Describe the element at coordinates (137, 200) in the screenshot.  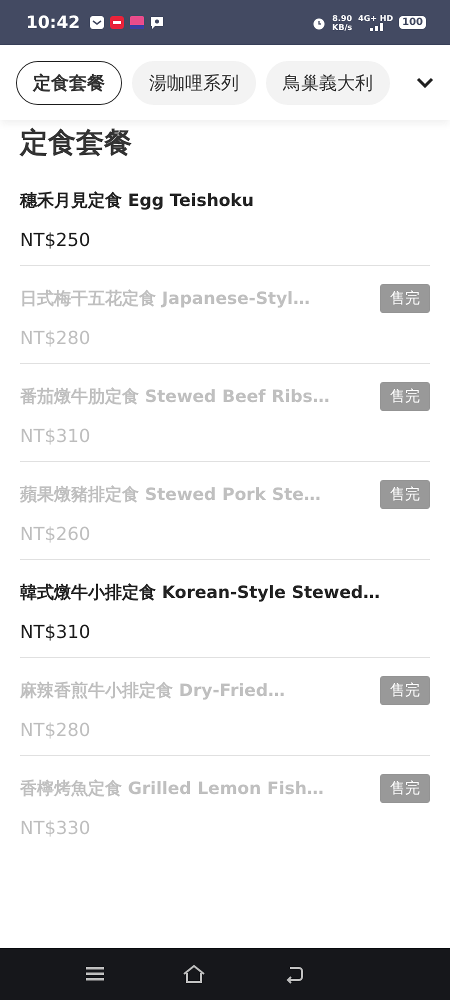
I see `item-name: 穗禾月見定食 Egg Teishoku` at that location.